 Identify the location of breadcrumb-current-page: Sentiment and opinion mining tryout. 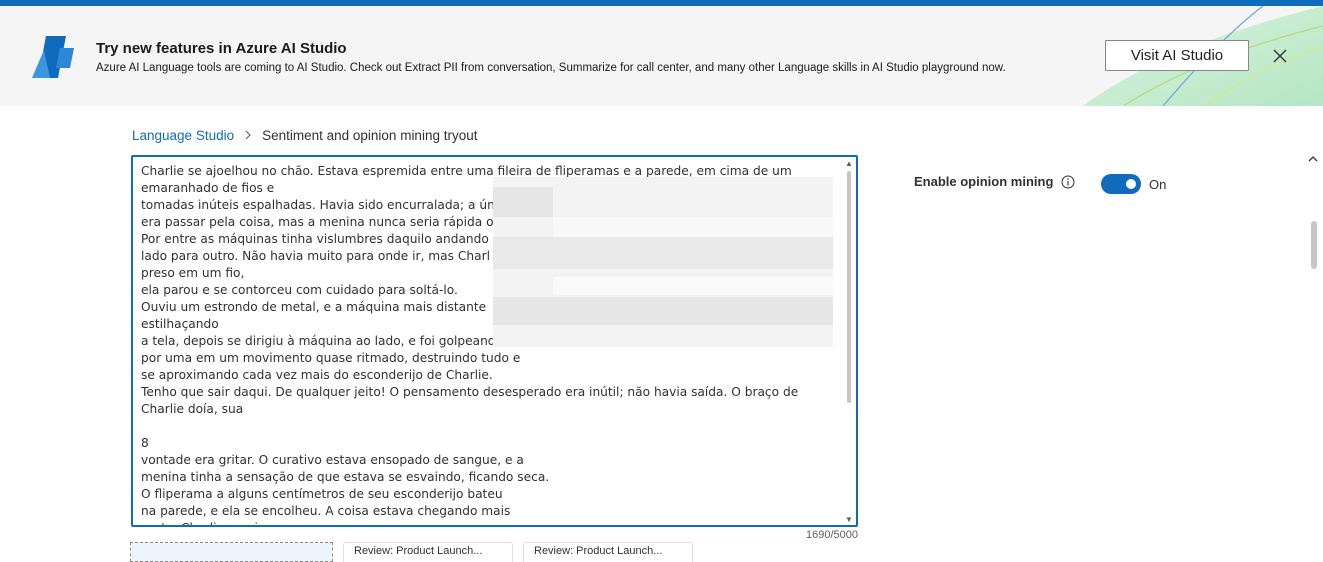
(370, 135).